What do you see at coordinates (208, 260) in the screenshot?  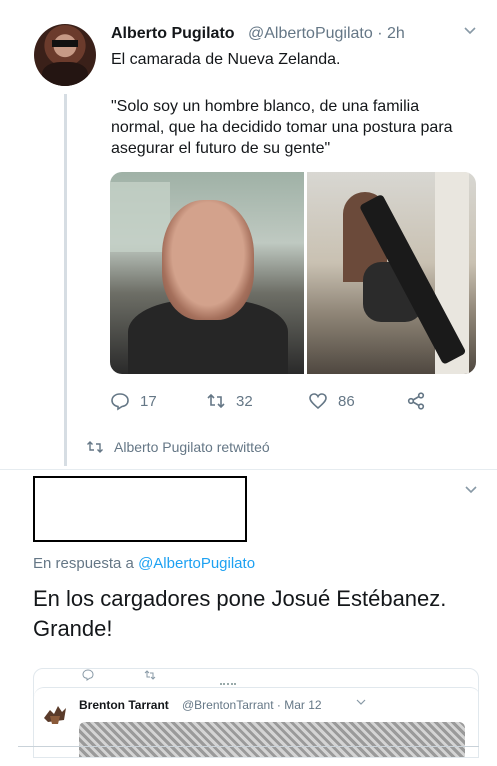 I see `photo-person-face` at bounding box center [208, 260].